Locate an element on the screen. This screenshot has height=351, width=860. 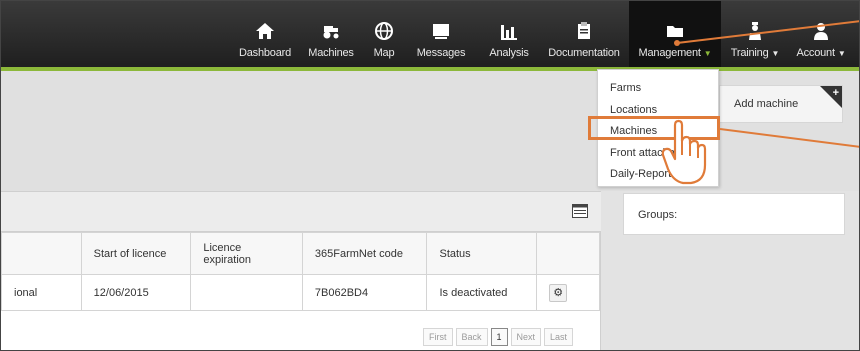
table-view-icon is located at coordinates (580, 211).